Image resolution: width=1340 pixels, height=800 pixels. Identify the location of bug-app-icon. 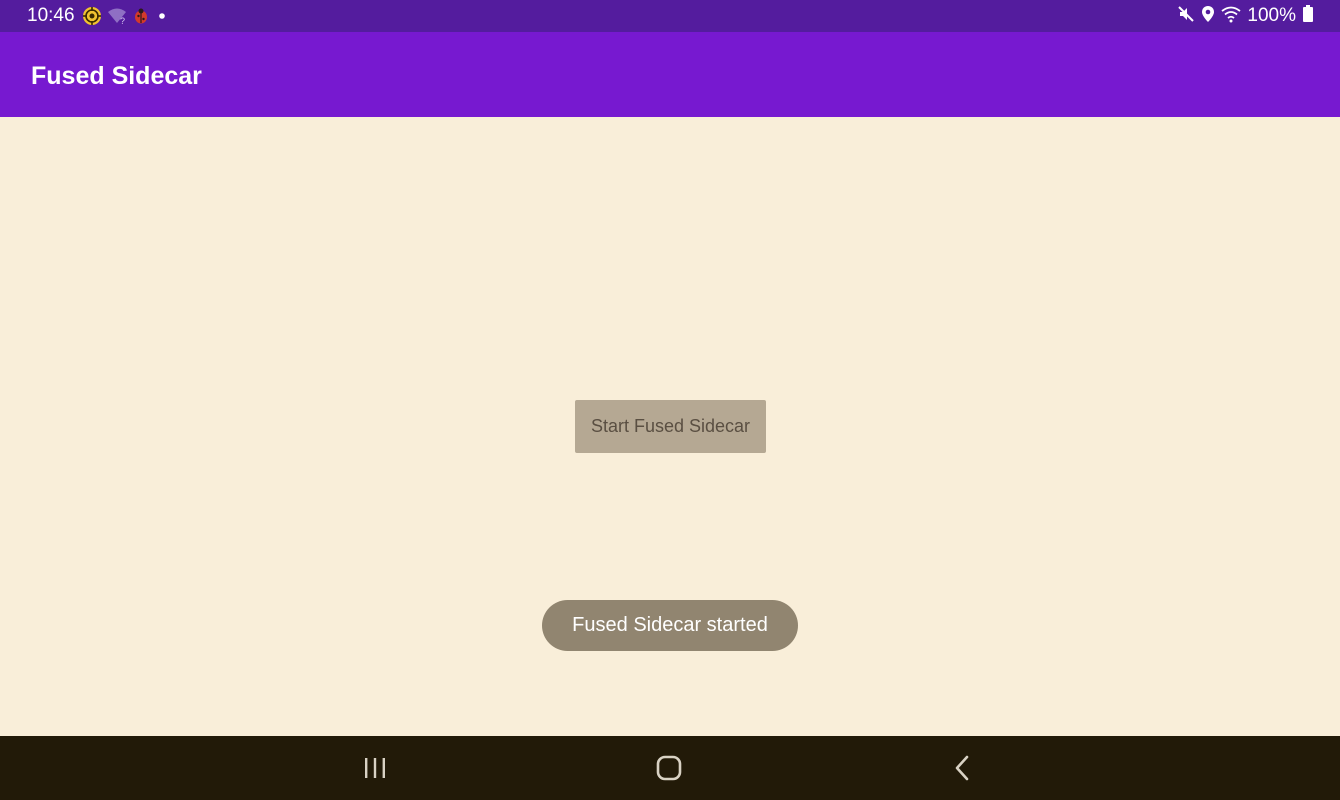
(141, 16).